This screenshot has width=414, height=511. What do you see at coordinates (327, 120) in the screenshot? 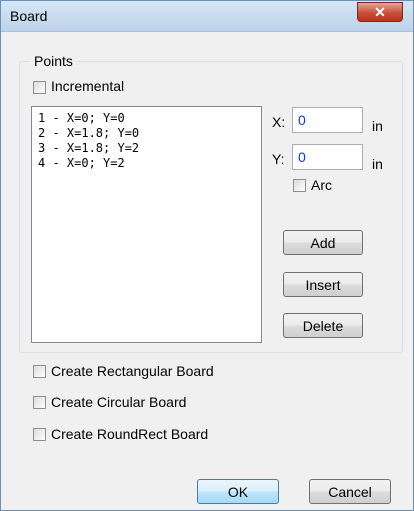
I see `x-input` at bounding box center [327, 120].